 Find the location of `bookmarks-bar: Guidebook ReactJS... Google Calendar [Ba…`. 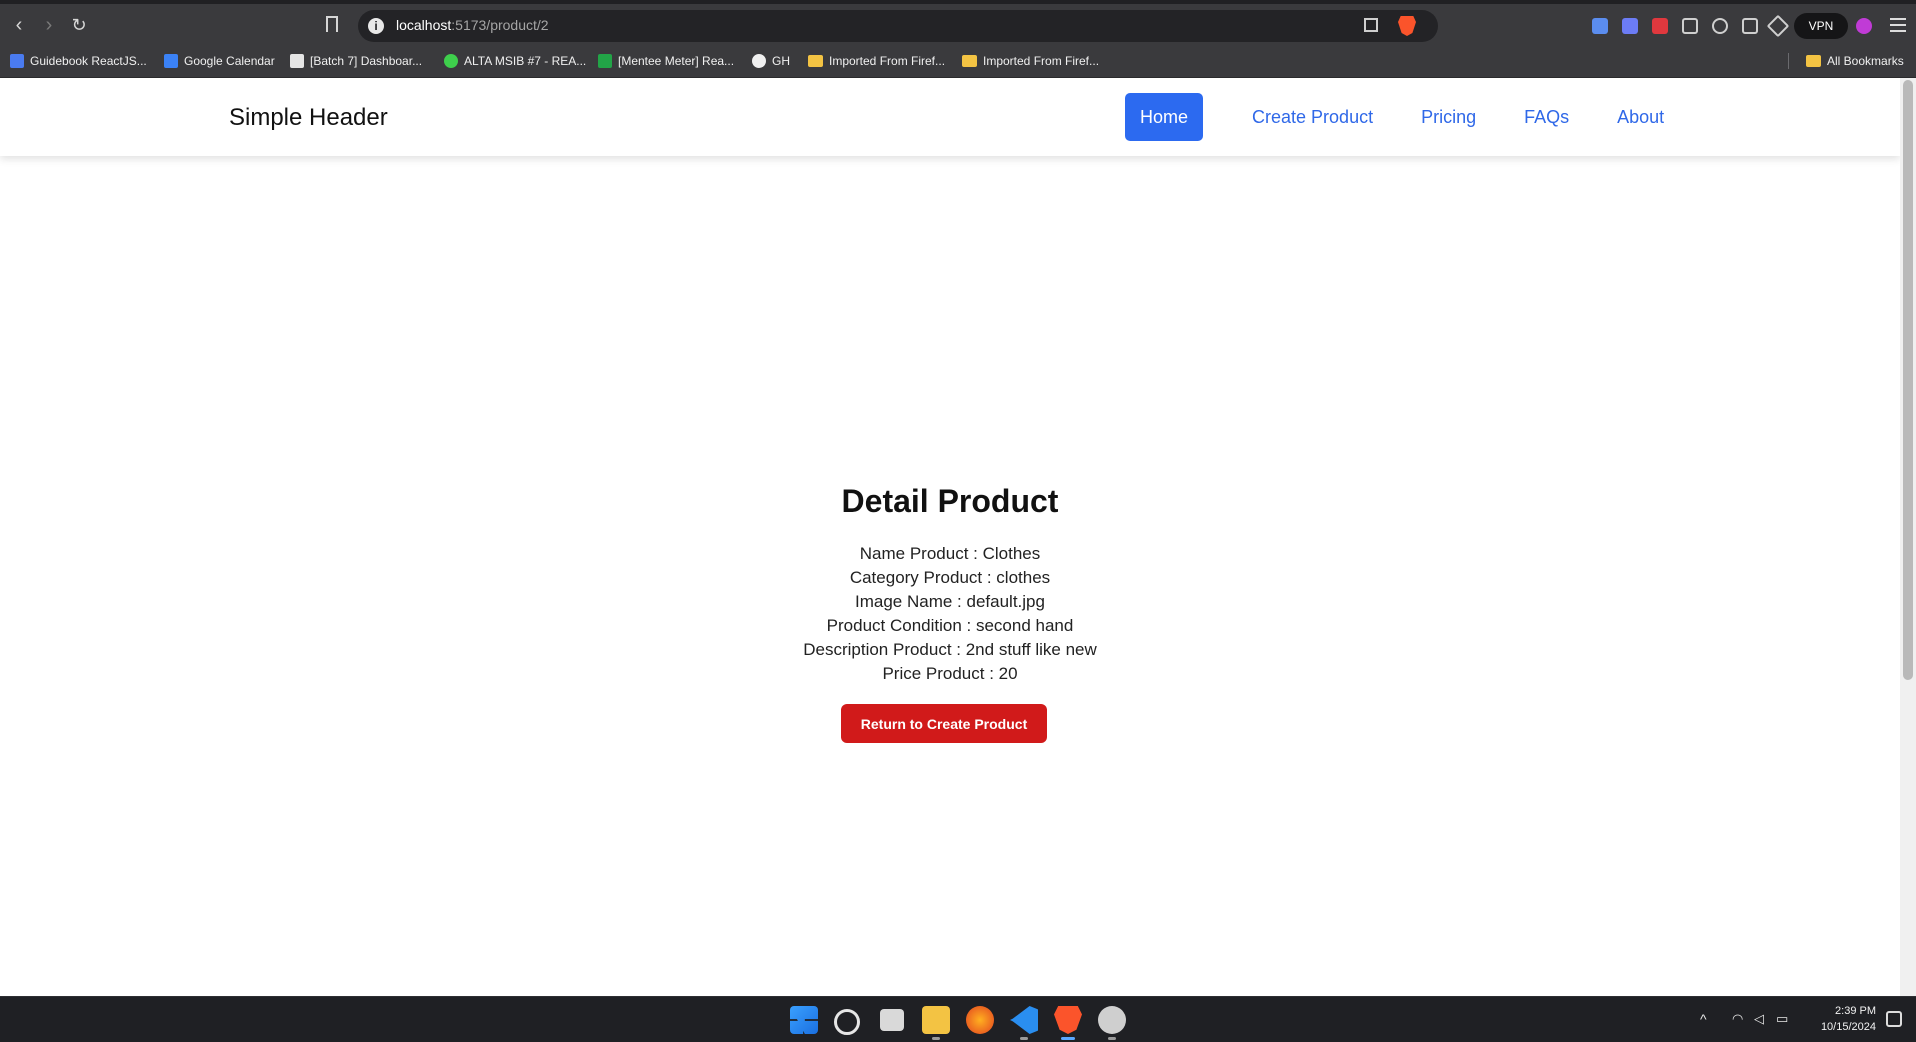

bookmarks-bar: Guidebook ReactJS... Google Calendar [Ba… is located at coordinates (958, 61).